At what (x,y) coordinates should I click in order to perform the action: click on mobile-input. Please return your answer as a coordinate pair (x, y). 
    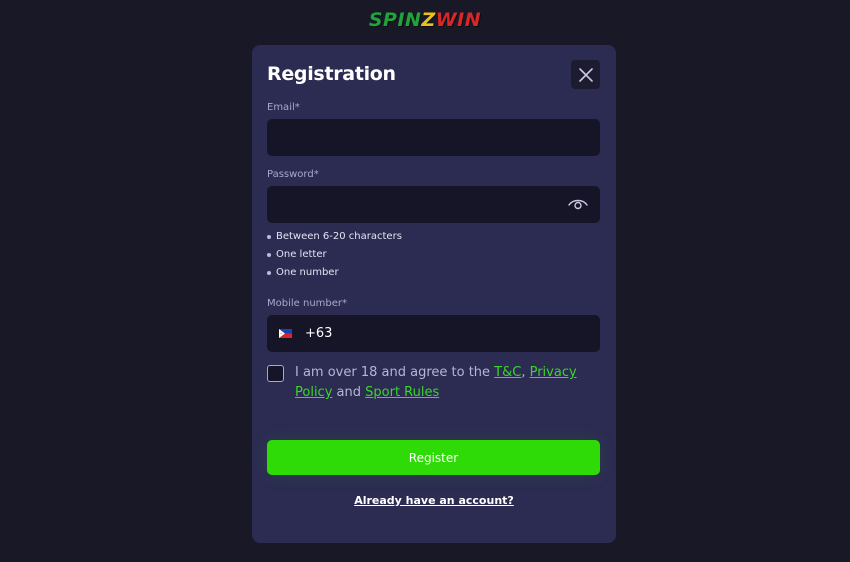
    Looking at the image, I should click on (433, 333).